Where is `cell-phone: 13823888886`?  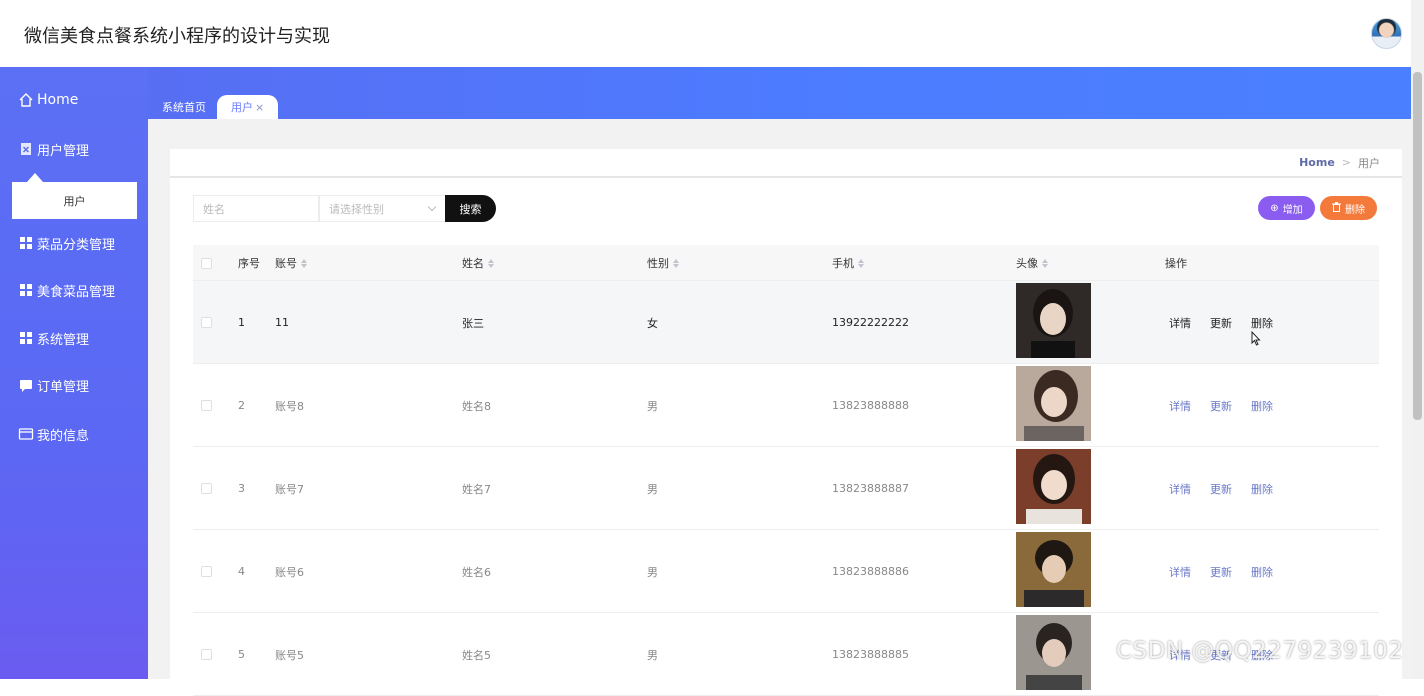
cell-phone: 13823888886 is located at coordinates (870, 571).